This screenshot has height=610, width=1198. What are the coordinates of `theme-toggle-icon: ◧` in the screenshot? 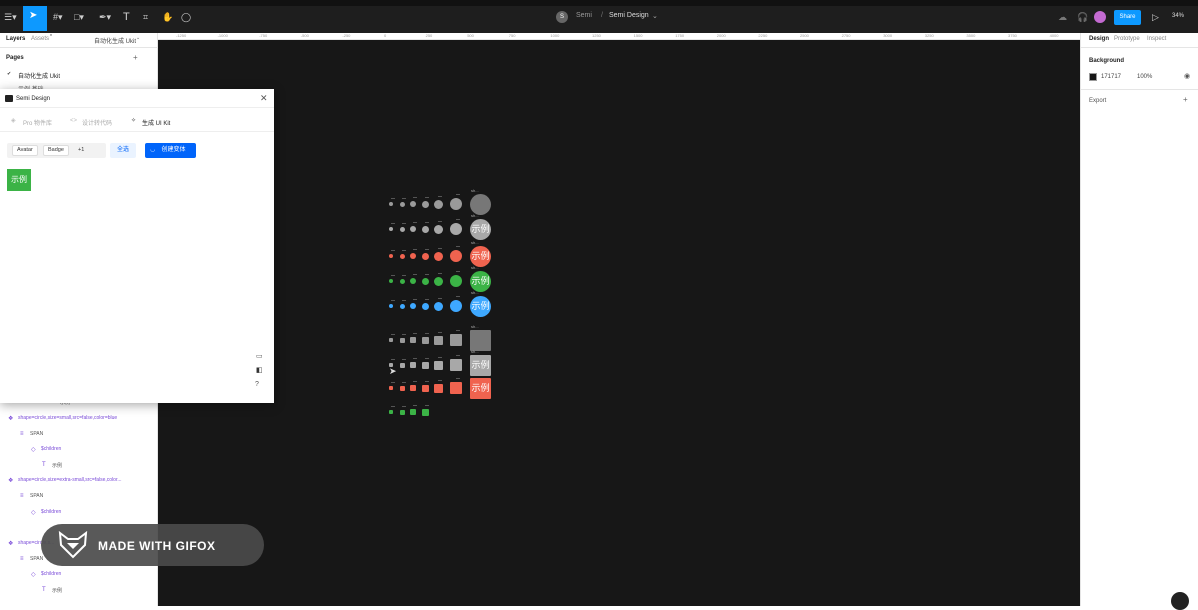 It's located at (259, 370).